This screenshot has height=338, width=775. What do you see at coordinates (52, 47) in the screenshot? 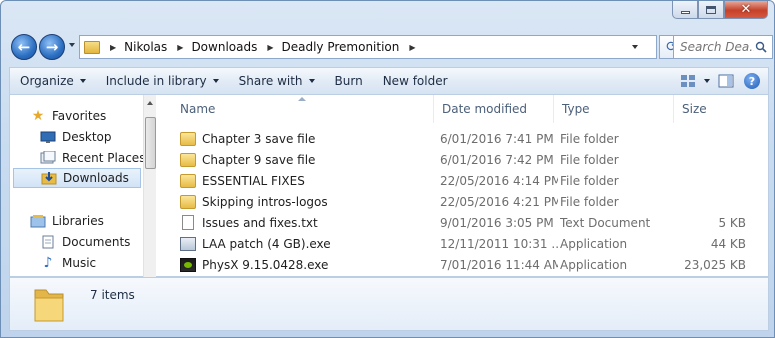
I see `forward-button: →` at bounding box center [52, 47].